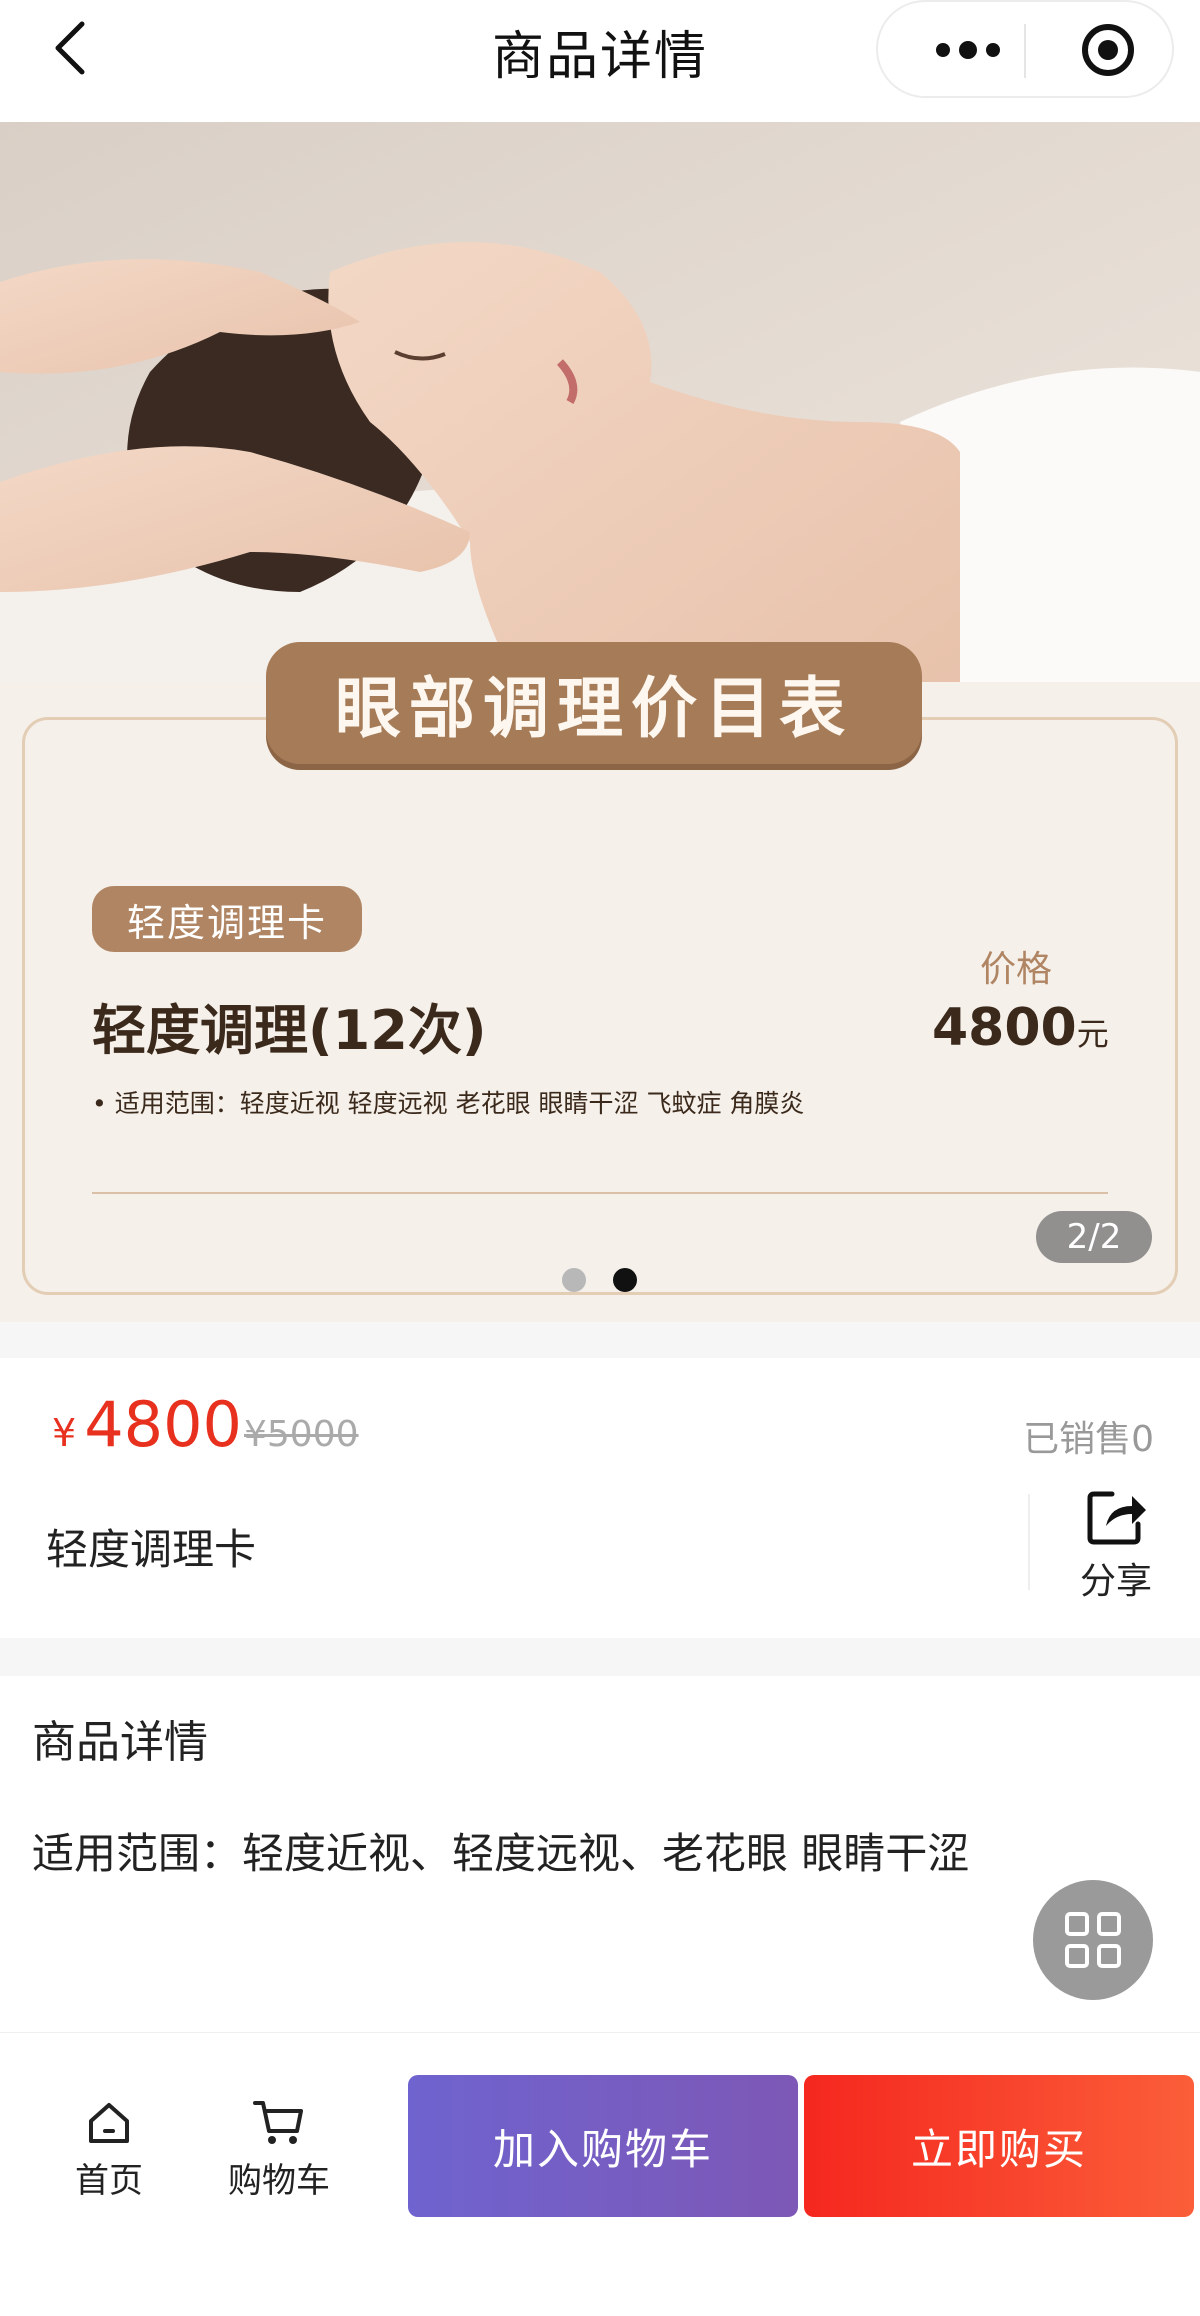  Describe the element at coordinates (151, 1549) in the screenshot. I see `product-name: 轻度调理卡` at that location.